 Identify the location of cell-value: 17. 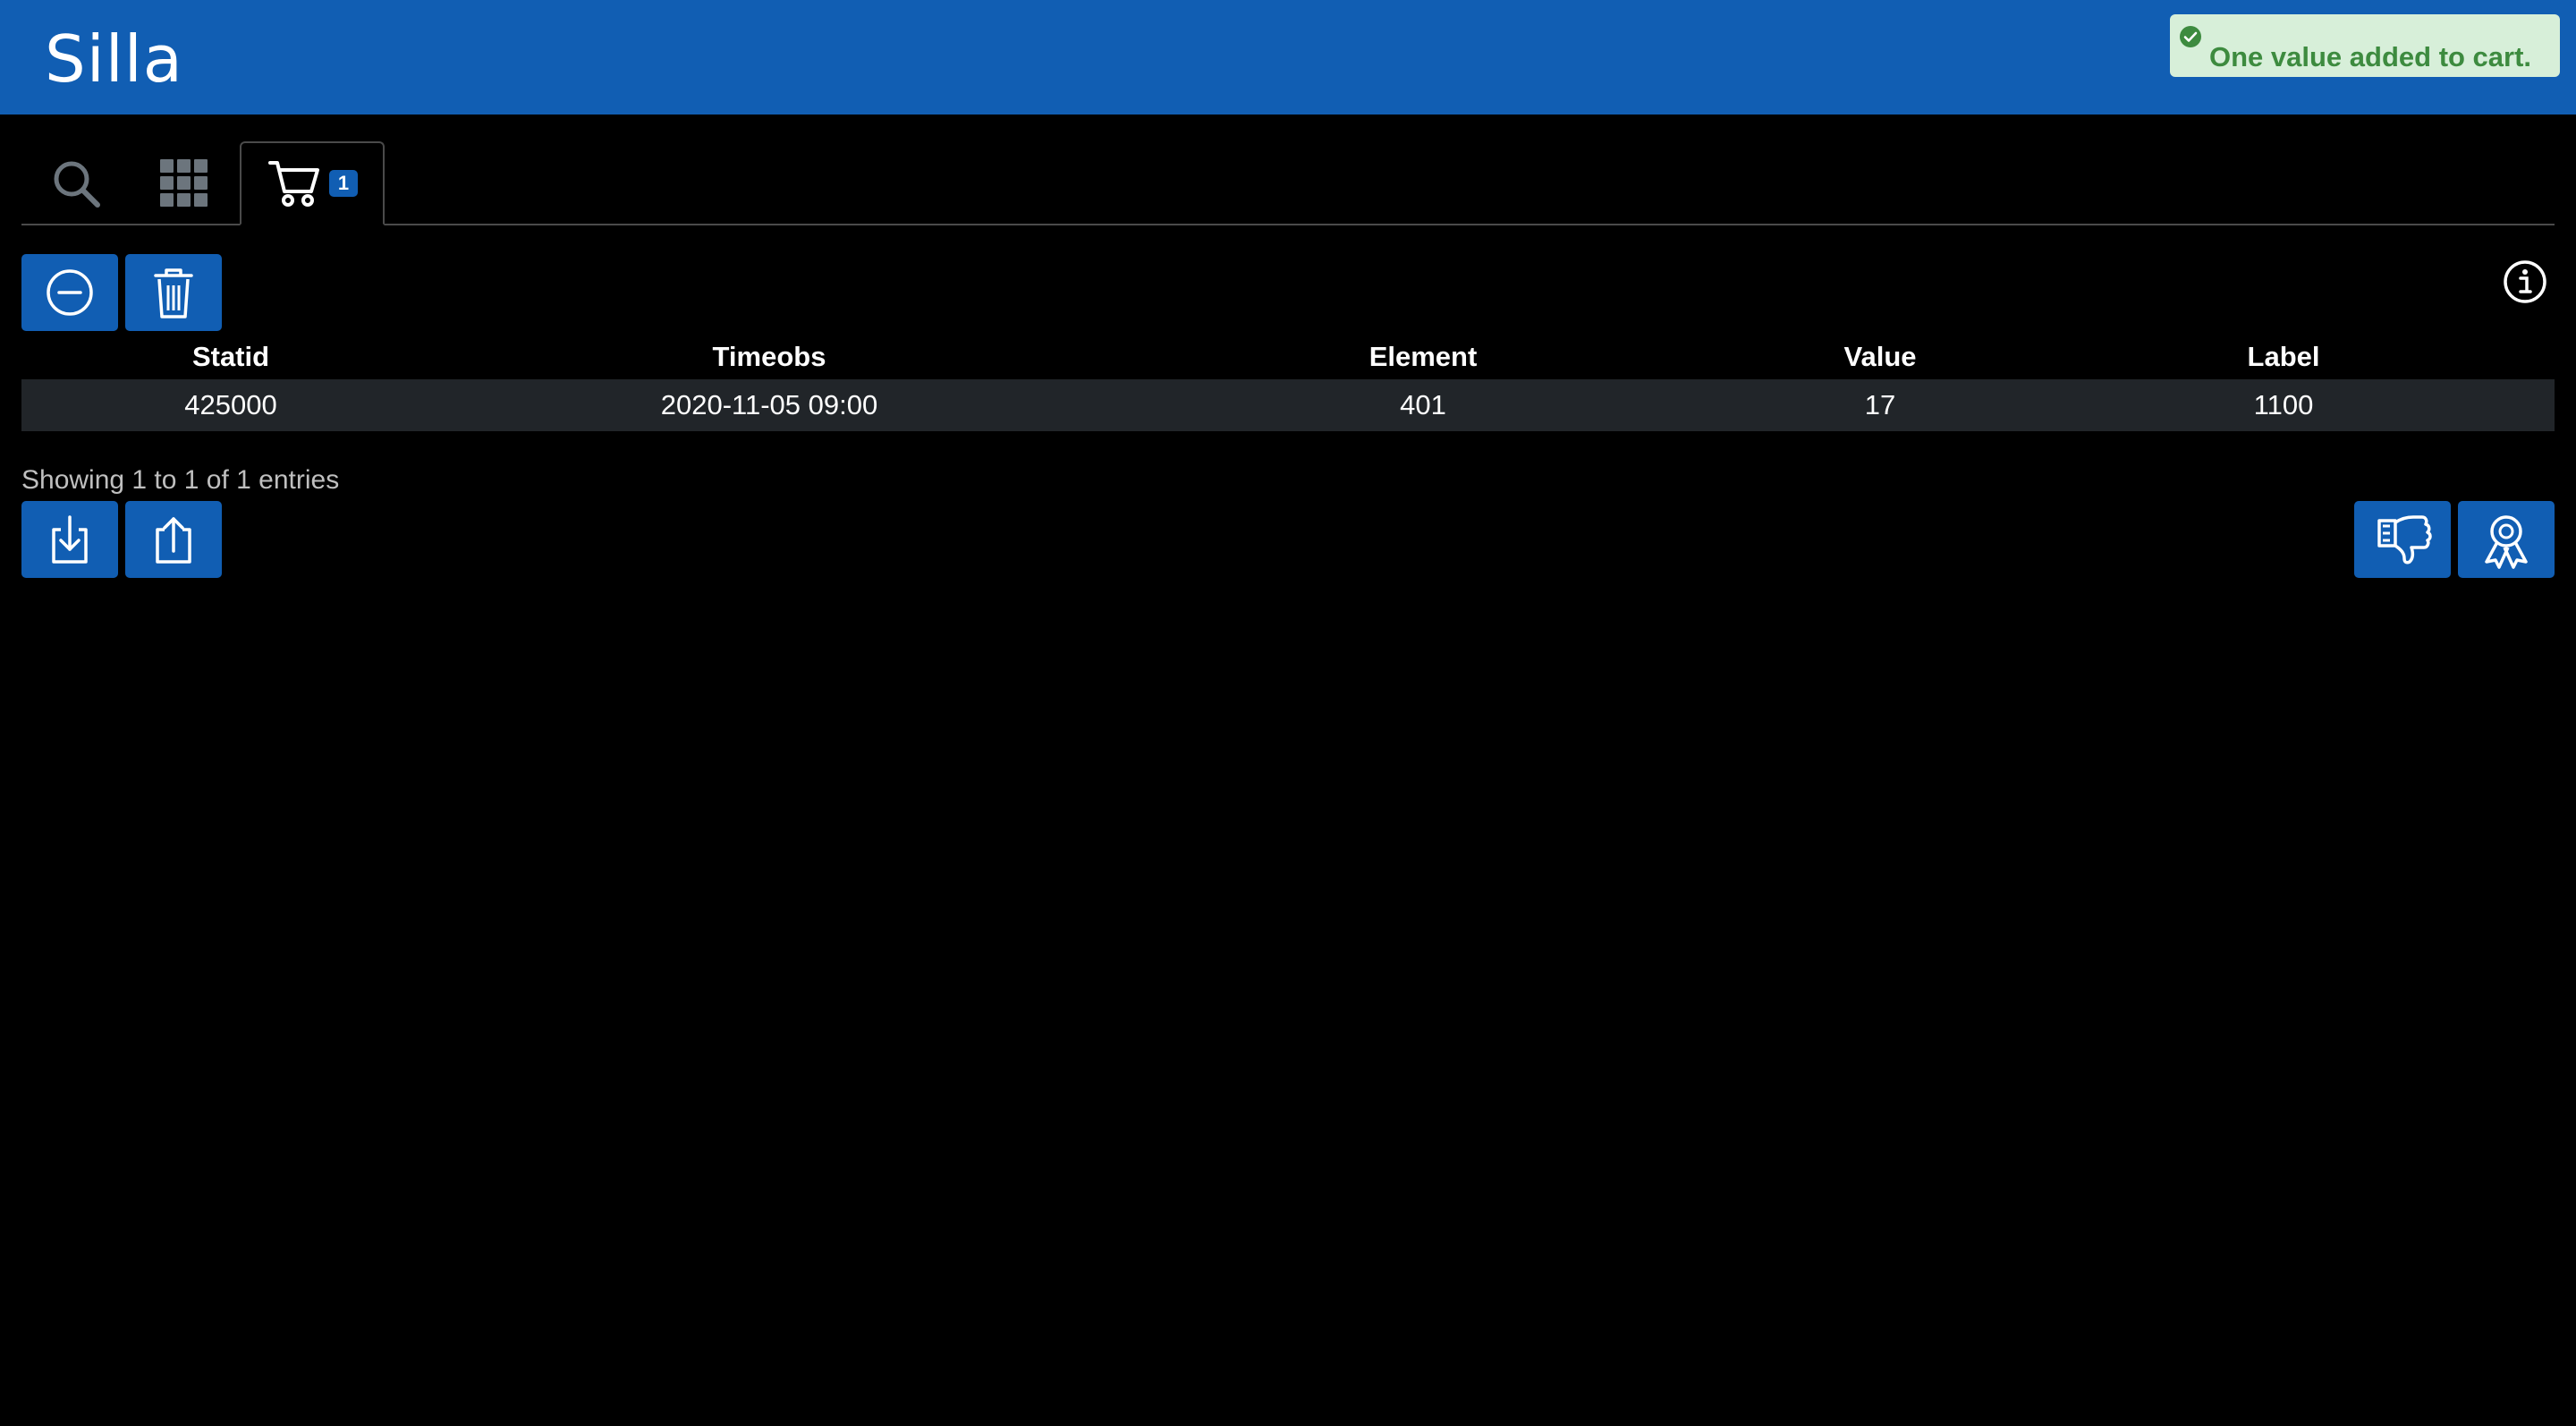
(1880, 405).